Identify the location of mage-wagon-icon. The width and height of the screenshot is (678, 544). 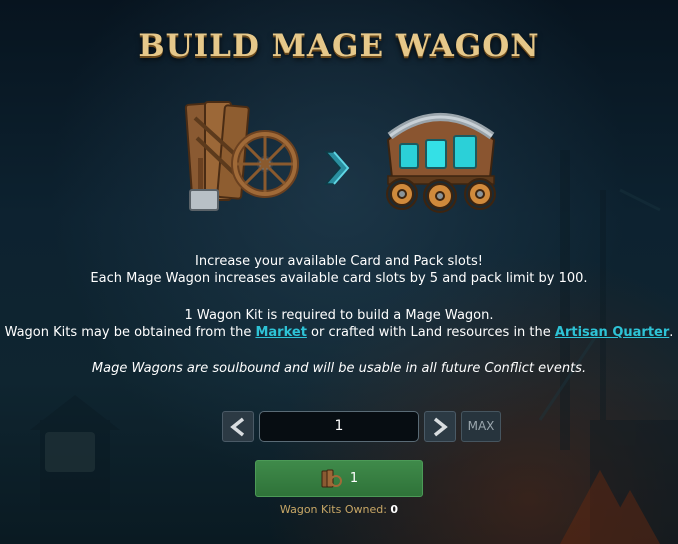
(441, 163).